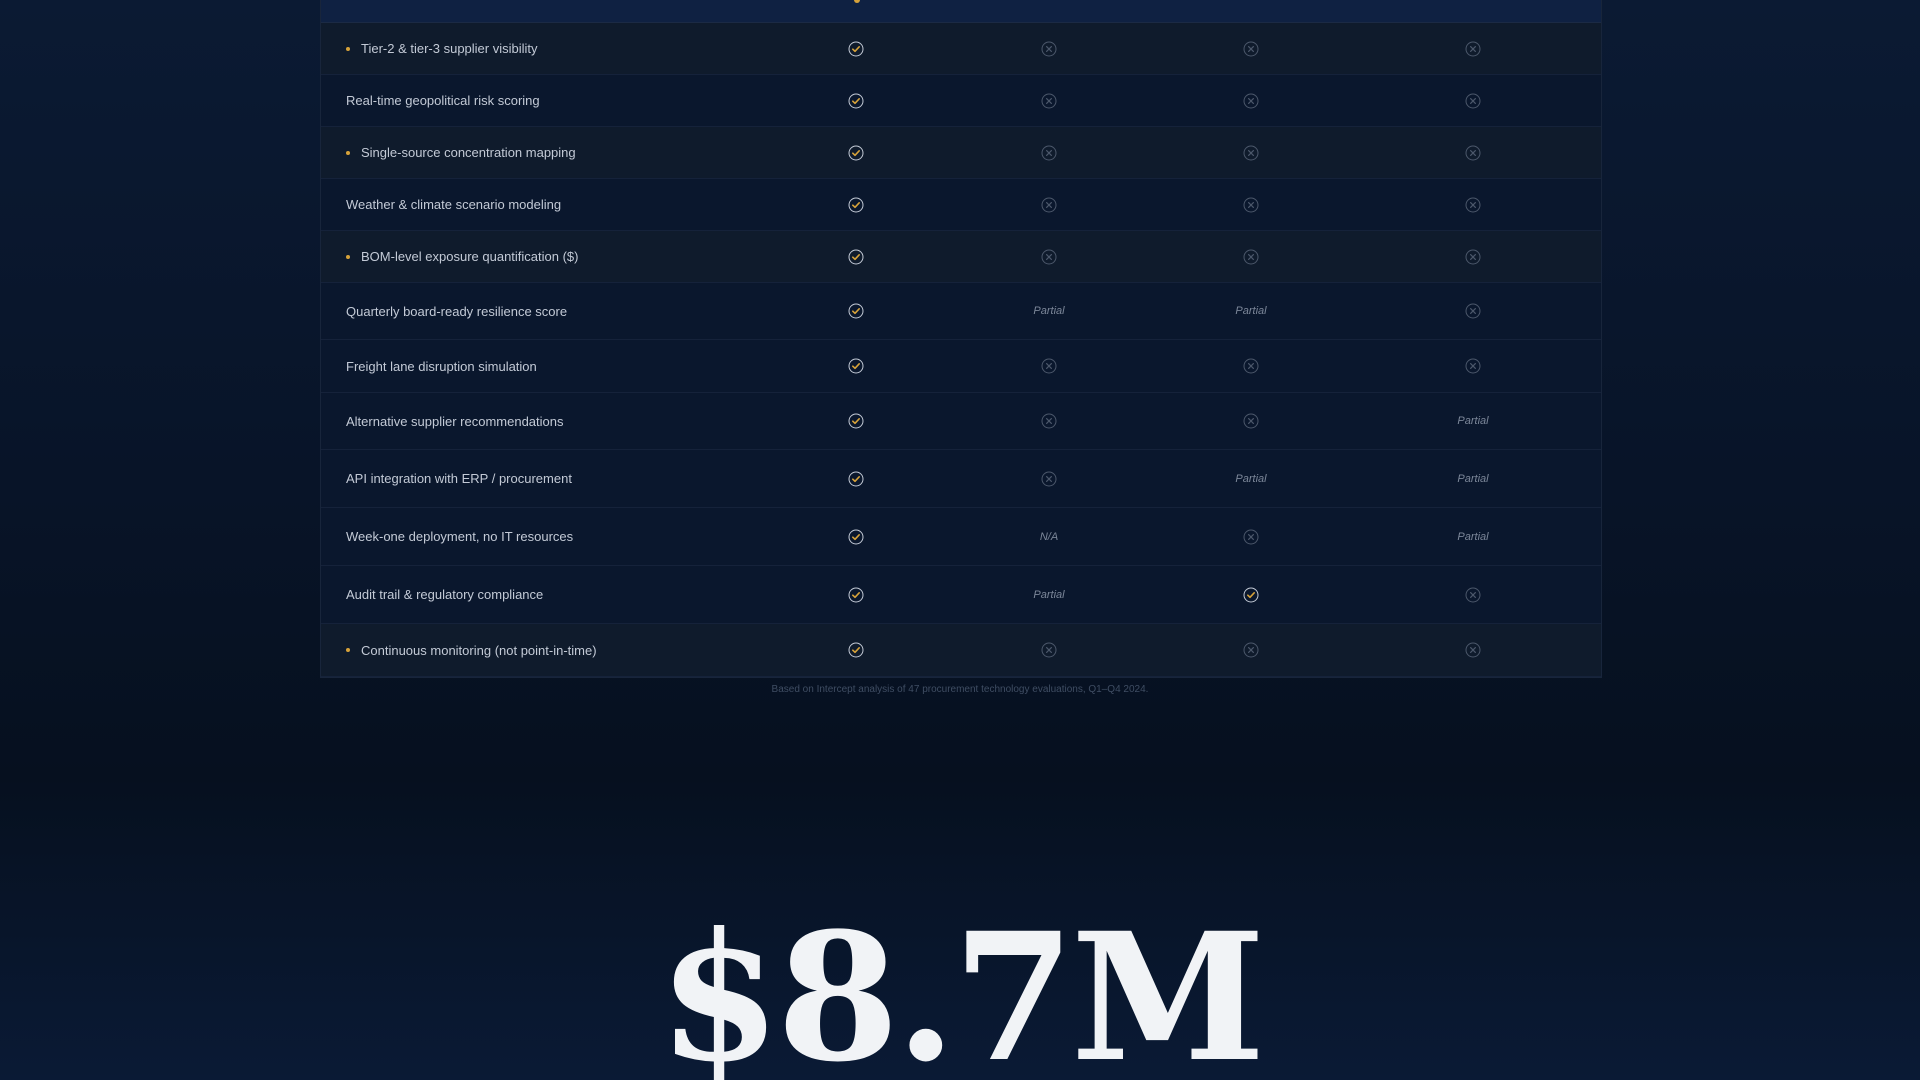 This screenshot has width=1920, height=1080. Describe the element at coordinates (857, 1) in the screenshot. I see `header-accent-dot` at that location.